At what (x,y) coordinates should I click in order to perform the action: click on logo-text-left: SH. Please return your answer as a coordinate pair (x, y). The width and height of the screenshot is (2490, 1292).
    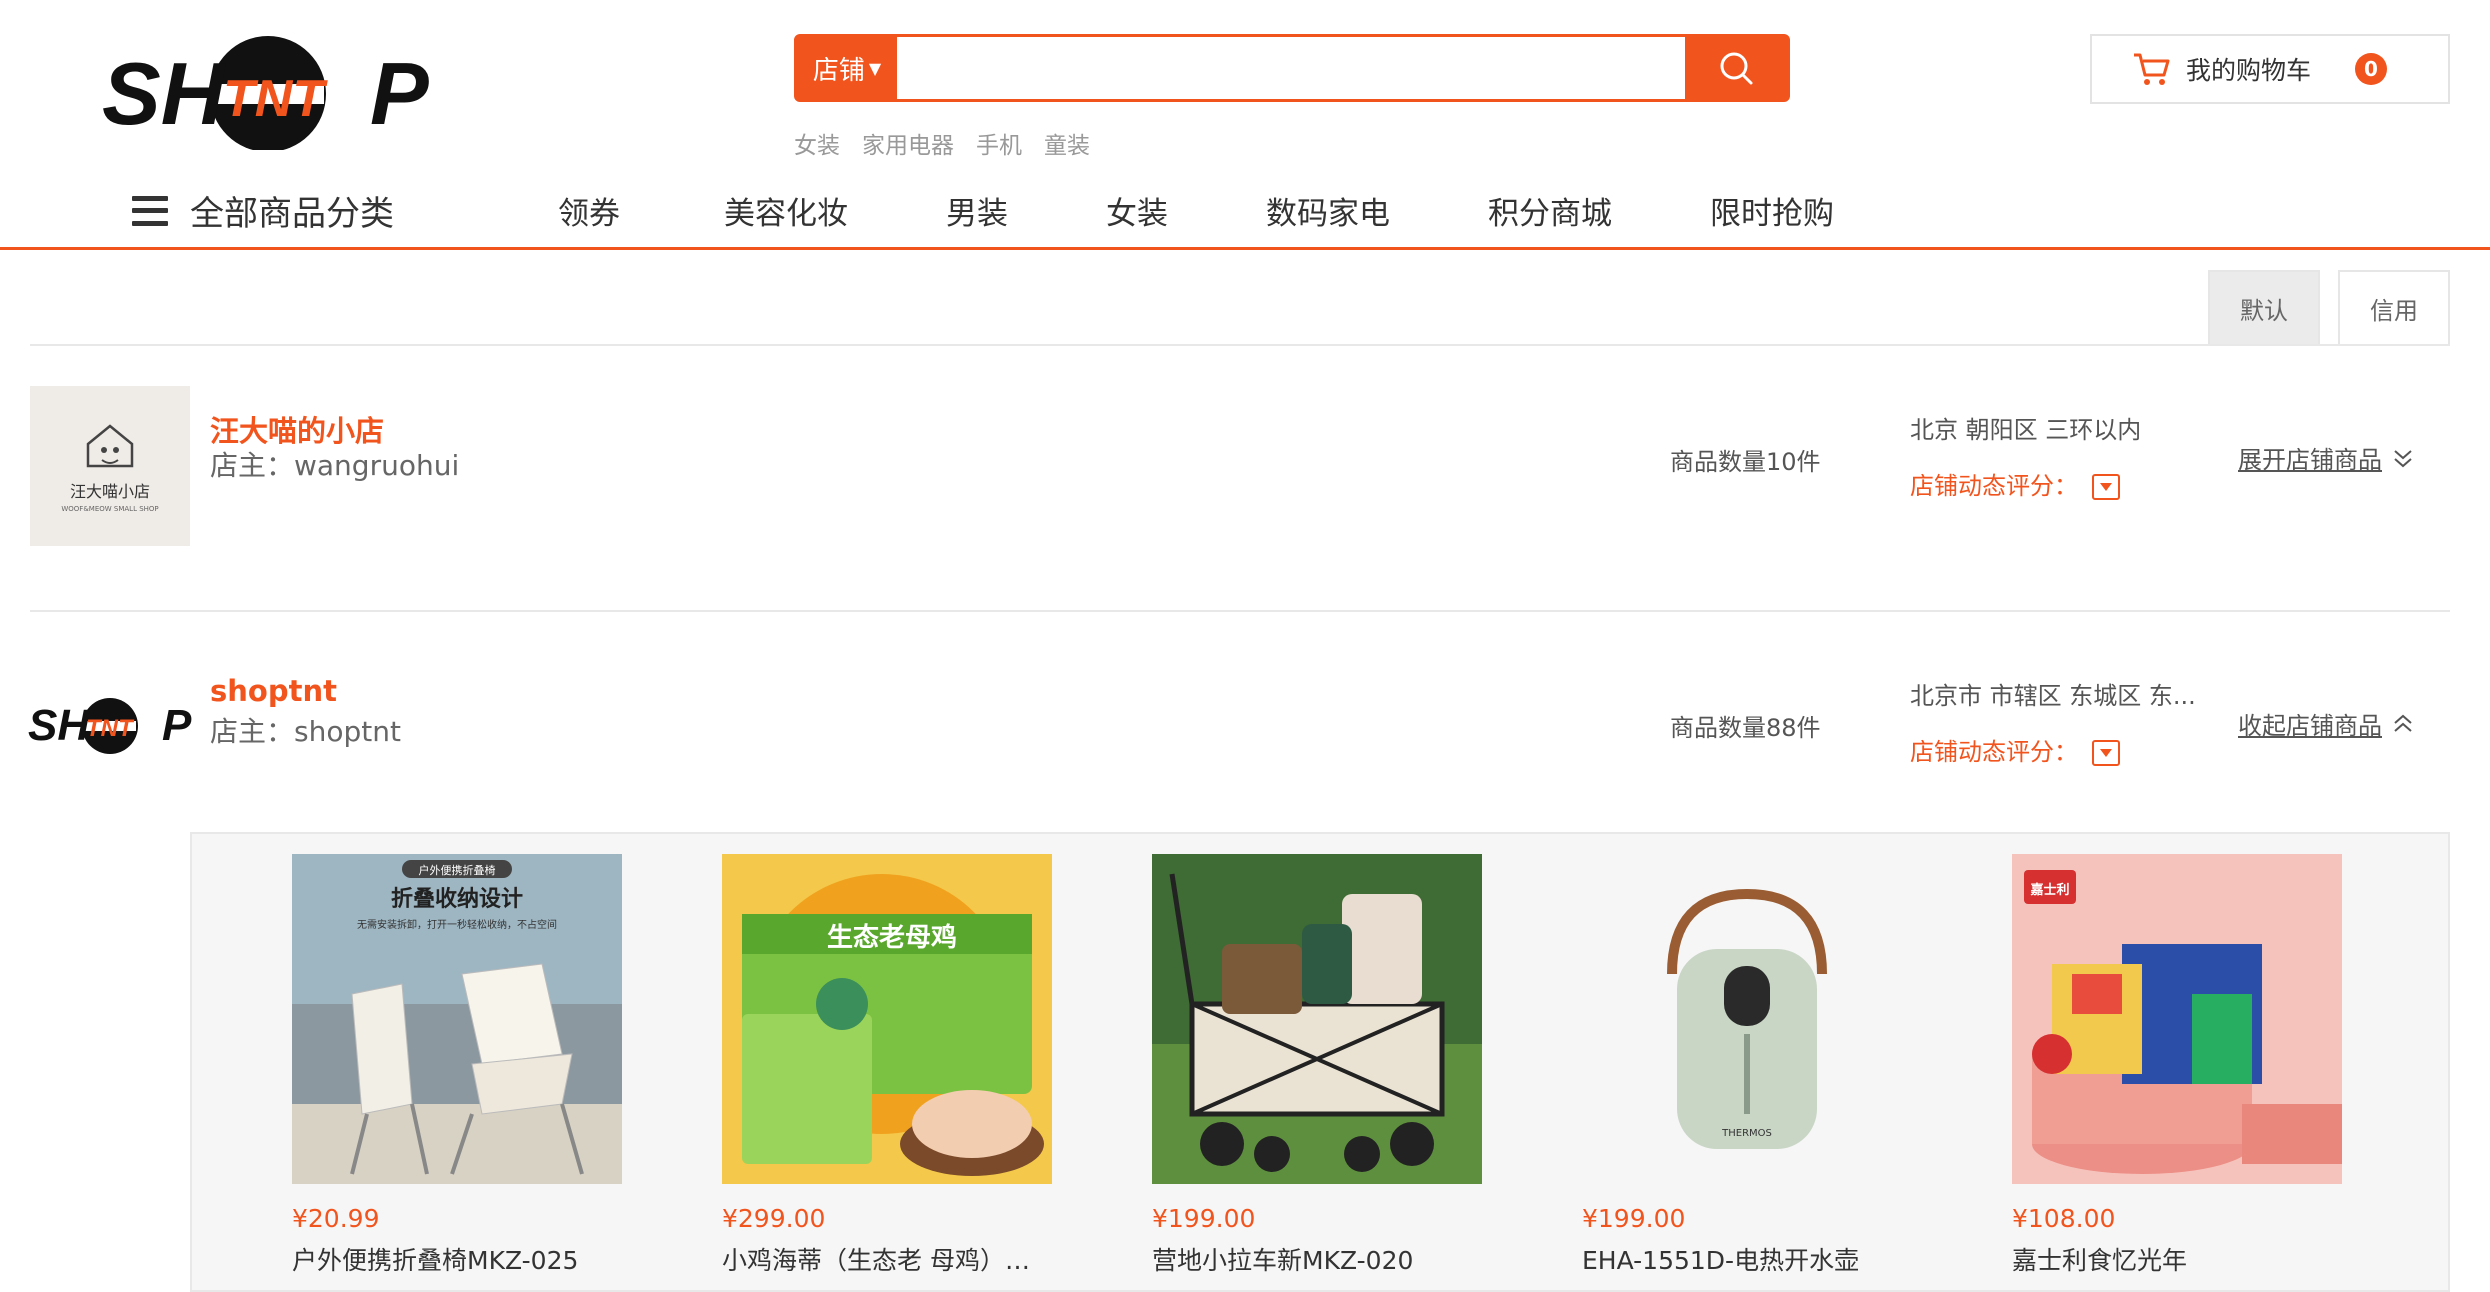
    Looking at the image, I should click on (164, 93).